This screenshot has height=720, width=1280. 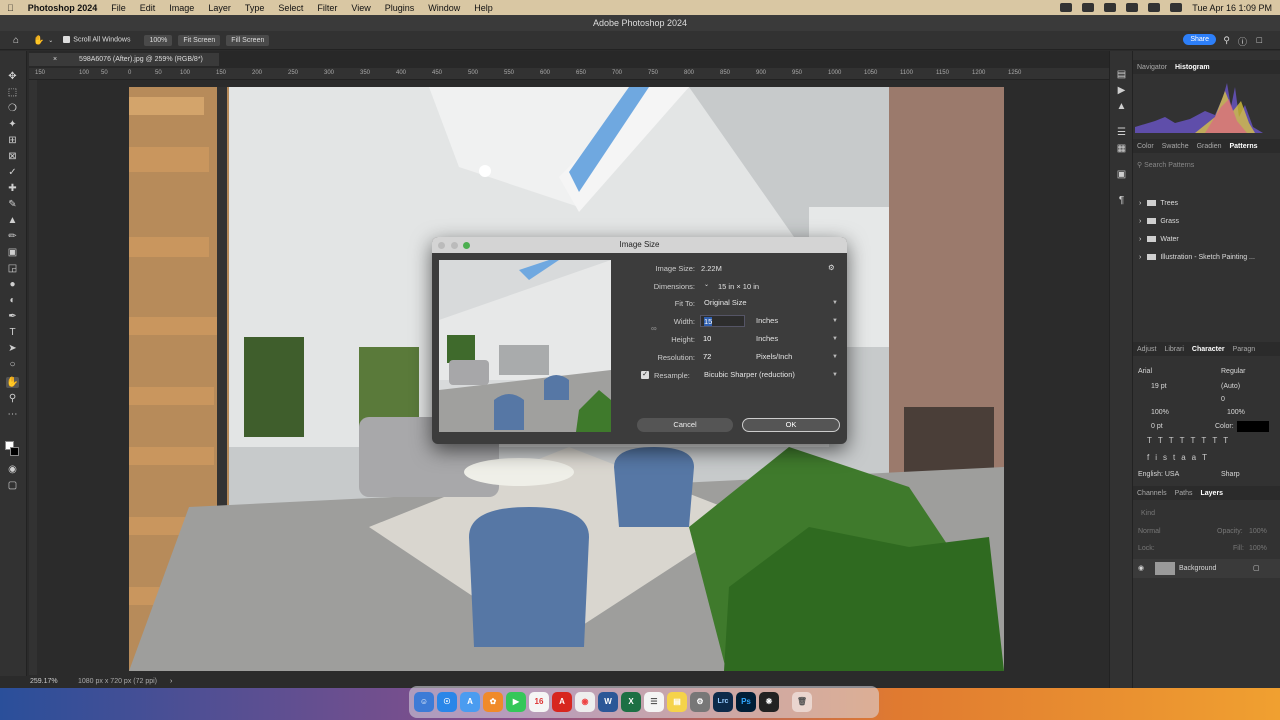 What do you see at coordinates (360, 8) in the screenshot?
I see `menu-view: View` at bounding box center [360, 8].